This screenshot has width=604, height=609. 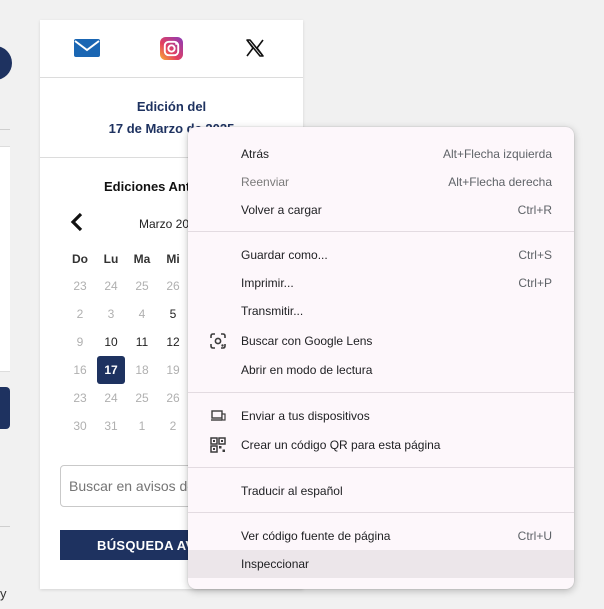 What do you see at coordinates (173, 370) in the screenshot?
I see `calendar-day: 19` at bounding box center [173, 370].